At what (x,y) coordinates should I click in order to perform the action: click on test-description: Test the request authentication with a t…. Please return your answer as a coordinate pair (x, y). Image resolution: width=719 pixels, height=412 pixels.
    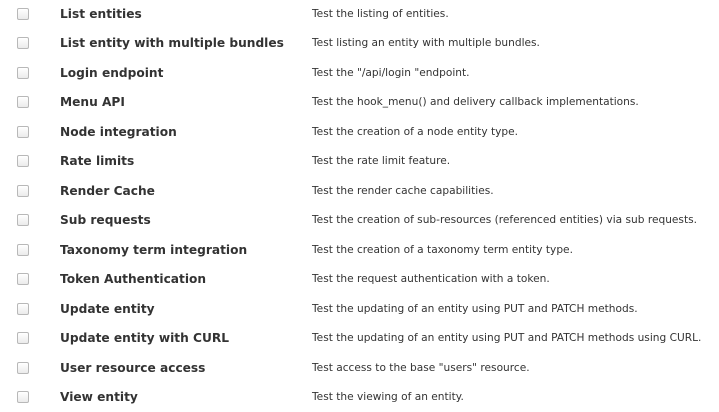
    Looking at the image, I should click on (515, 279).